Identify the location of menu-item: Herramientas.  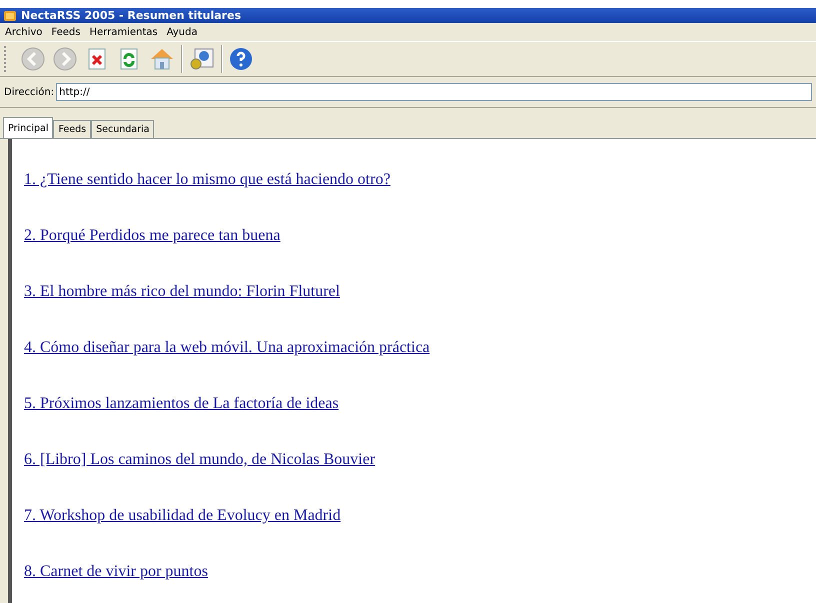
(123, 32).